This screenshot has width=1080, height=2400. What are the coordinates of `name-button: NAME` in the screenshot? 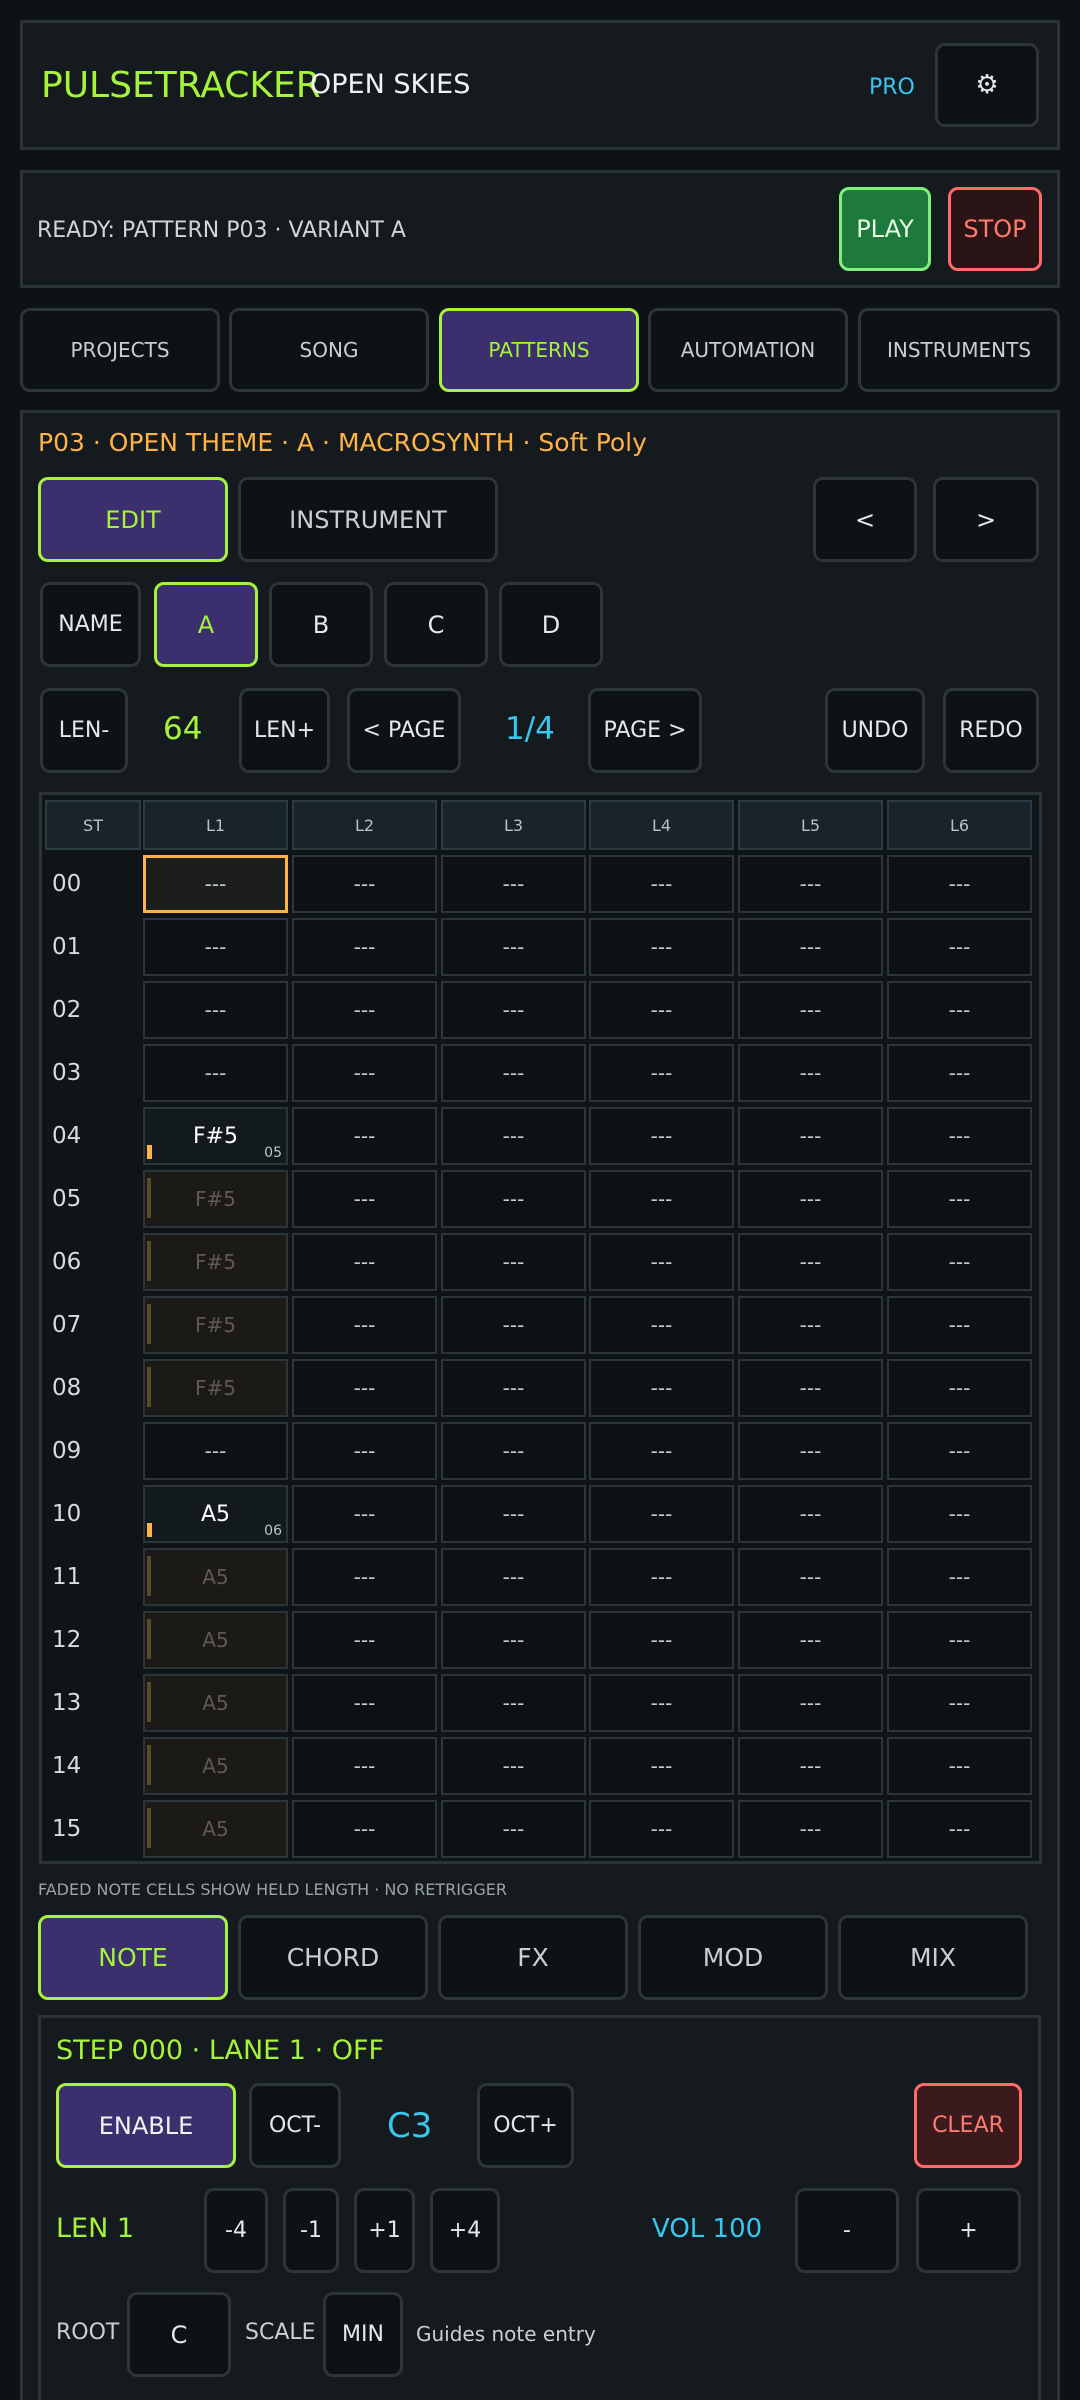 It's located at (90, 624).